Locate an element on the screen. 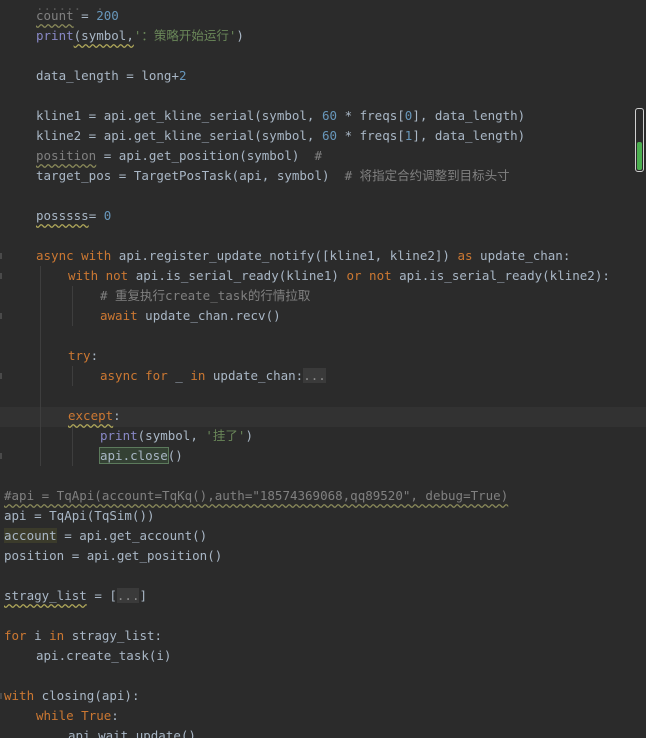  code-line: while True: is located at coordinates (77, 716).